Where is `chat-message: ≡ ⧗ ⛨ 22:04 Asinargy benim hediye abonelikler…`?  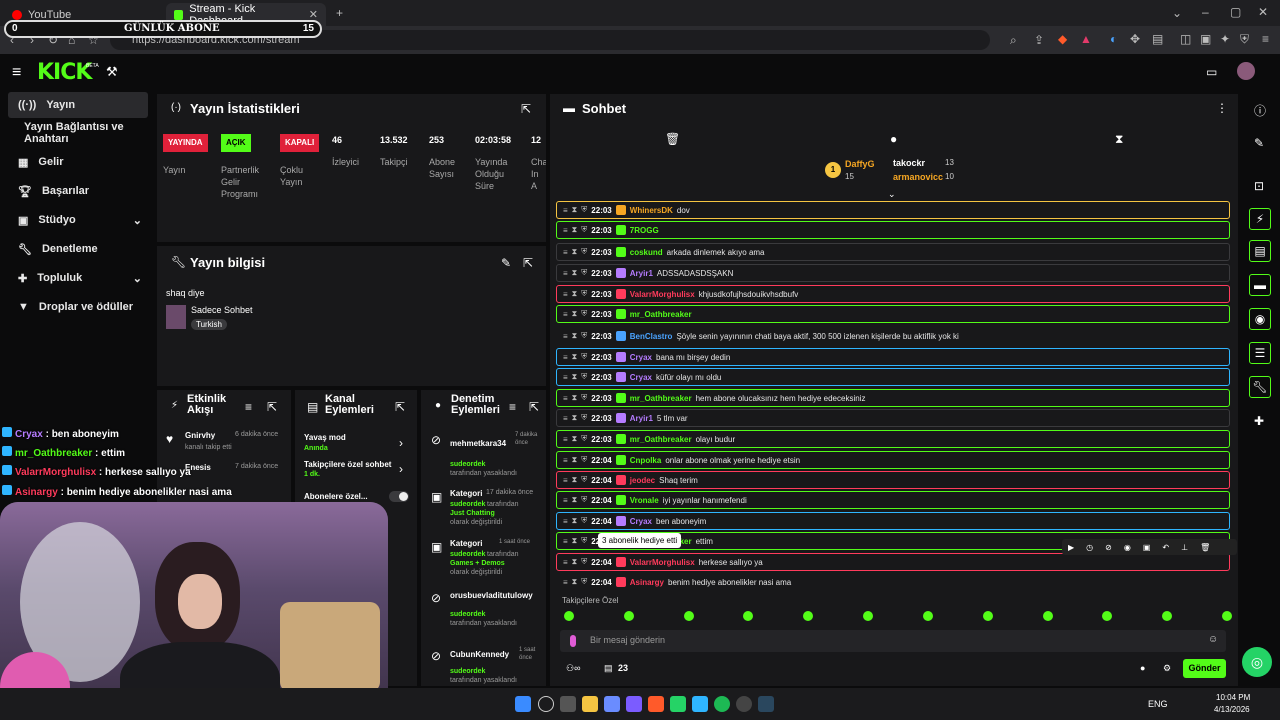
chat-message: ≡ ⧗ ⛨ 22:04 Asinargy benim hediye abonelikler… is located at coordinates (893, 582).